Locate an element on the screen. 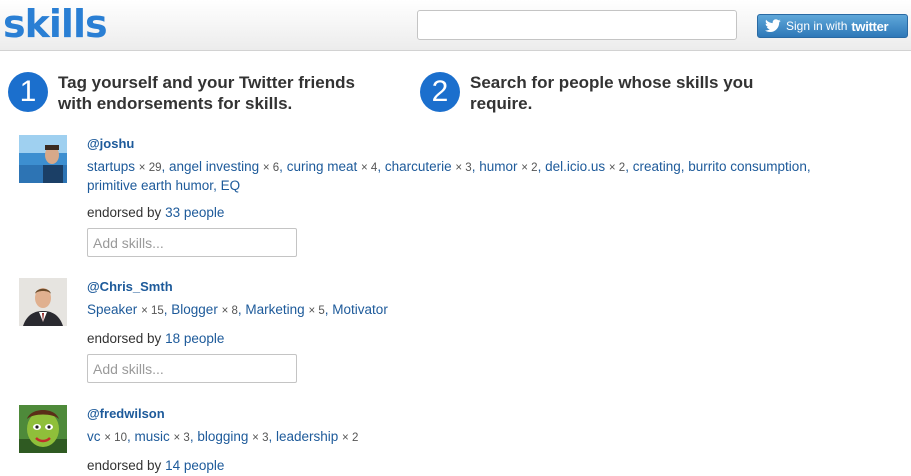 The image size is (911, 476). skill-link: primitive earth humor is located at coordinates (150, 185).